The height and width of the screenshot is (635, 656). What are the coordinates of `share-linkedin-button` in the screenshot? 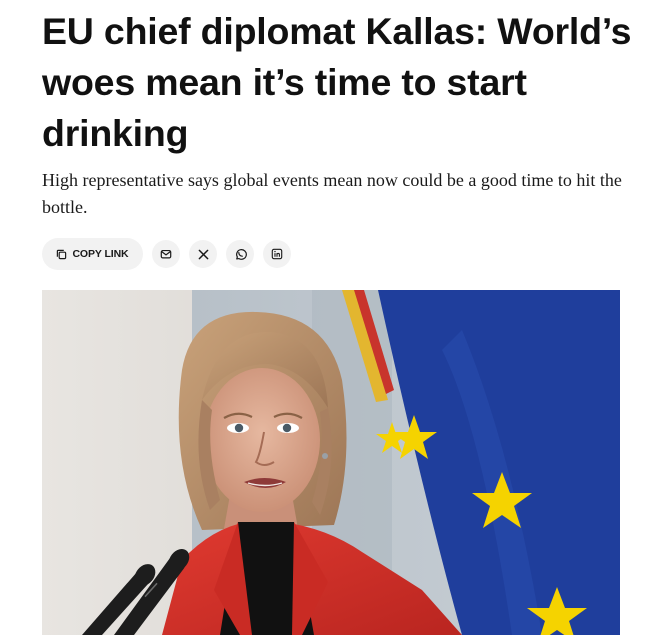 It's located at (277, 254).